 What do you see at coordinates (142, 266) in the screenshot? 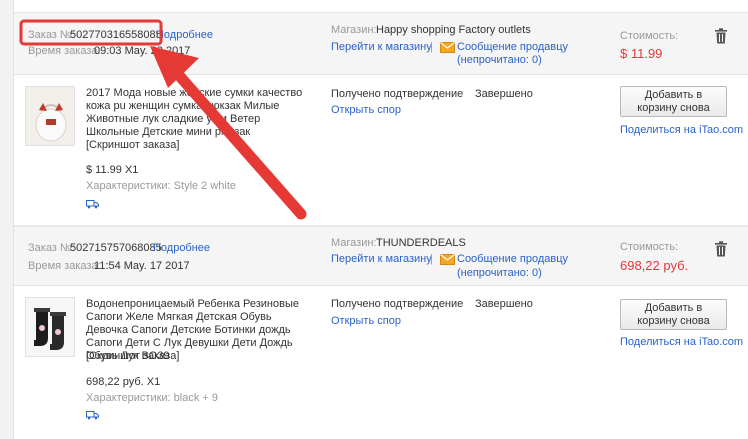
I see `order-time: 11:54 May. 17 2017` at bounding box center [142, 266].